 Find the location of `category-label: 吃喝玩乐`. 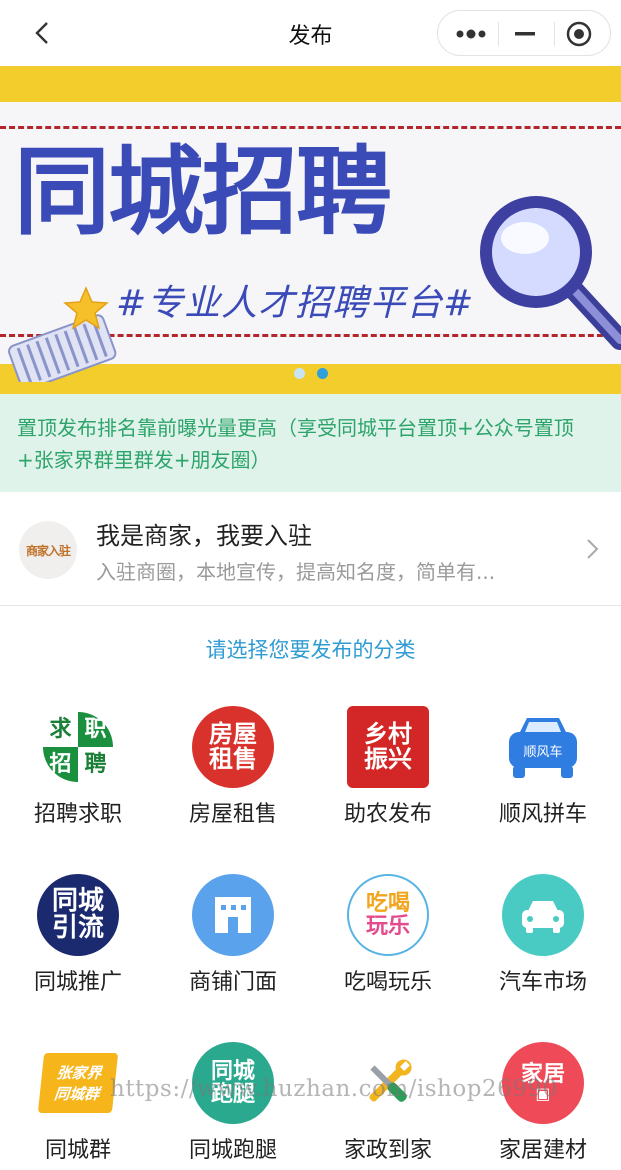

category-label: 吃喝玩乐 is located at coordinates (387, 982).